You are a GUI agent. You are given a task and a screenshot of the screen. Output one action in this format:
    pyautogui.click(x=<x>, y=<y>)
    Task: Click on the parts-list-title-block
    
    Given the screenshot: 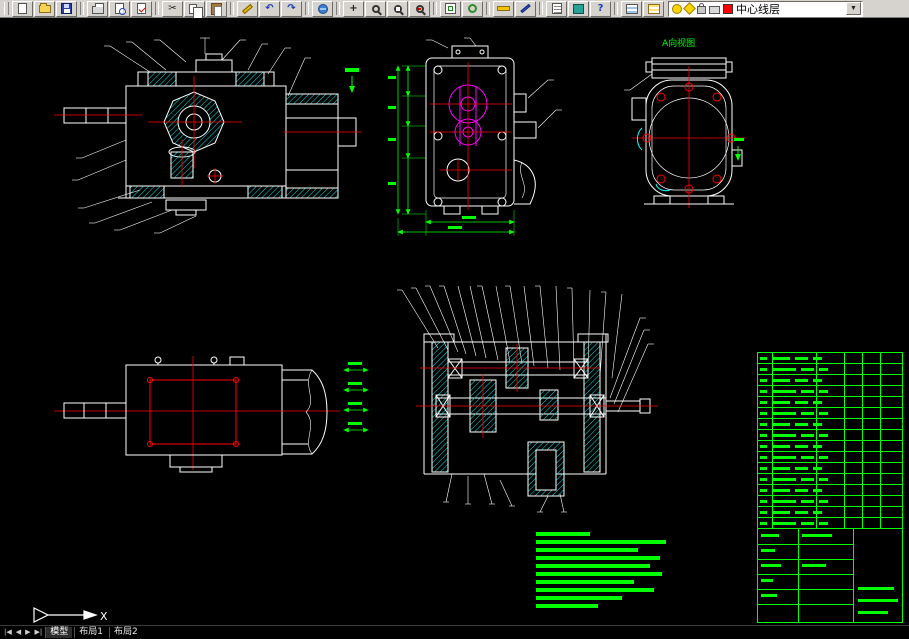 What is the action you would take?
    pyautogui.click(x=830, y=487)
    